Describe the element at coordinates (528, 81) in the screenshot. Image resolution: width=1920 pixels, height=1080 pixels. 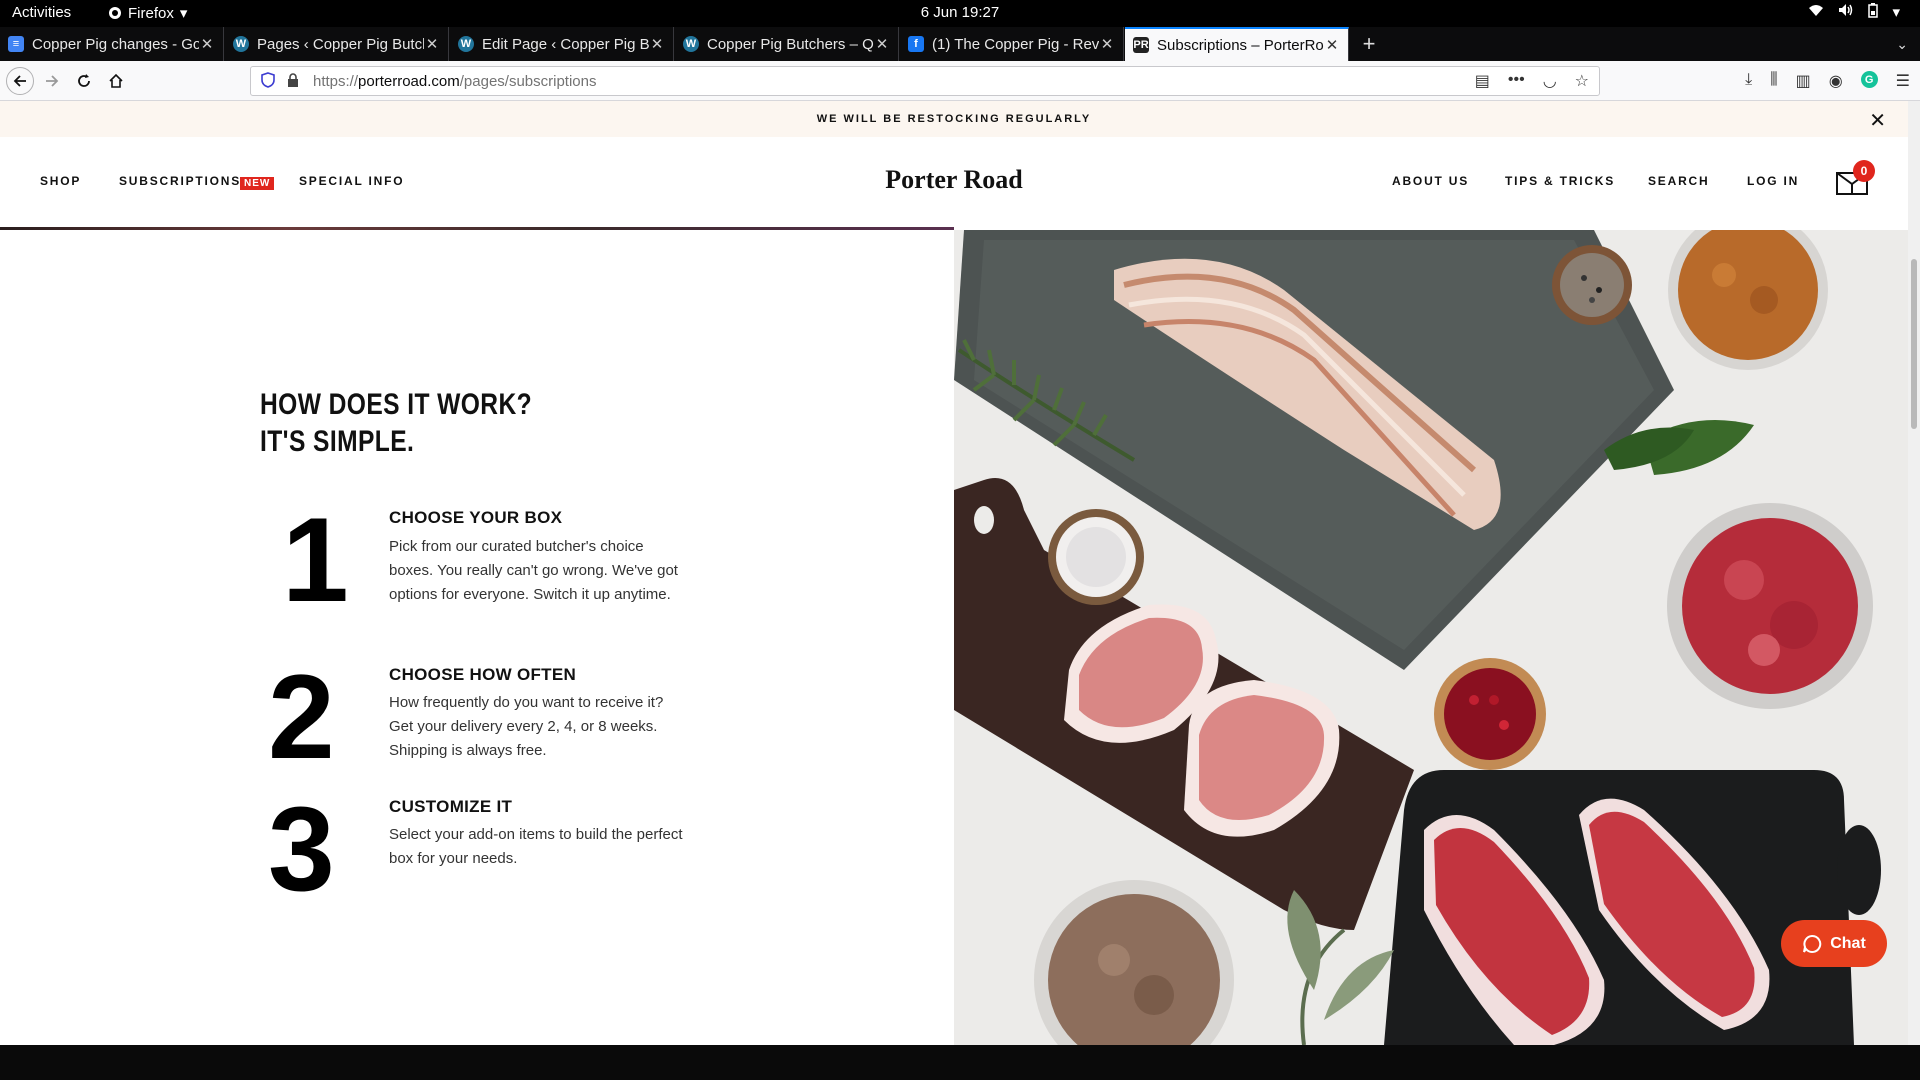
I see `url-path: /pages/subscriptions` at that location.